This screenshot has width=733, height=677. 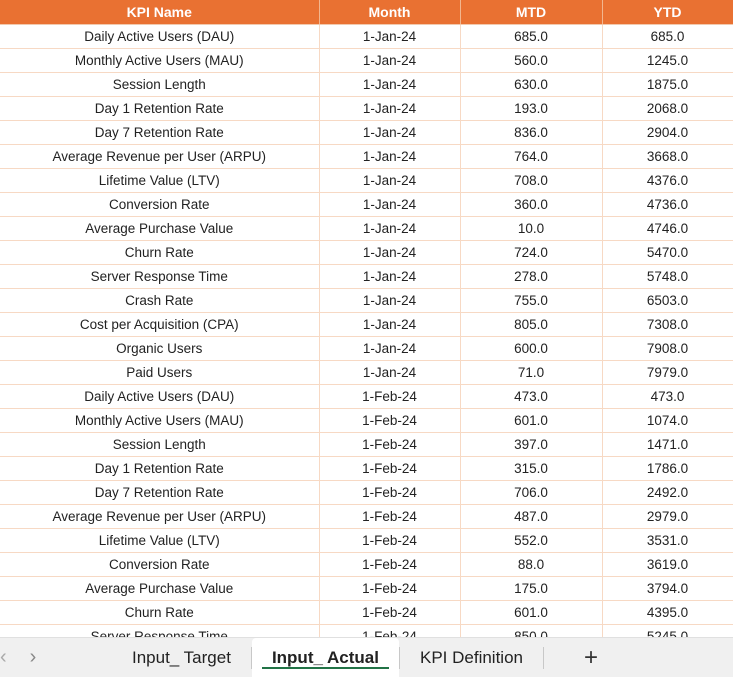 What do you see at coordinates (531, 132) in the screenshot?
I see `mtd-cell: 836.0` at bounding box center [531, 132].